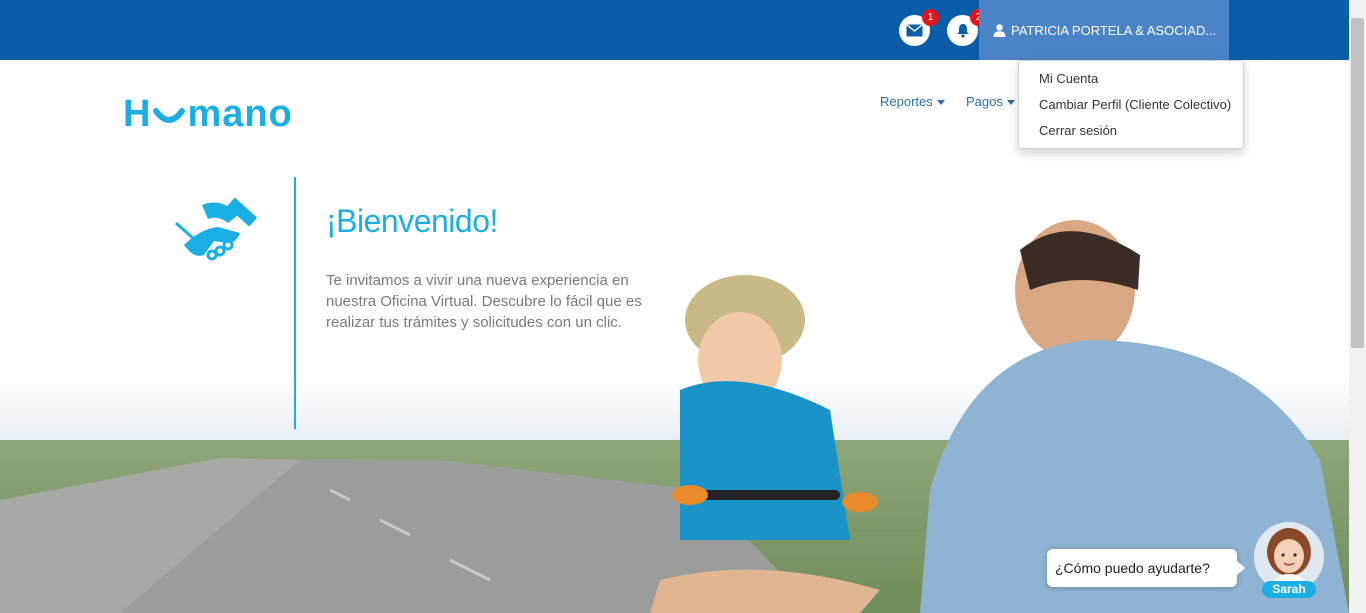  Describe the element at coordinates (1146, 568) in the screenshot. I see `chat-prompt-bubble: ¿Cómo puedo ayudarte?` at that location.